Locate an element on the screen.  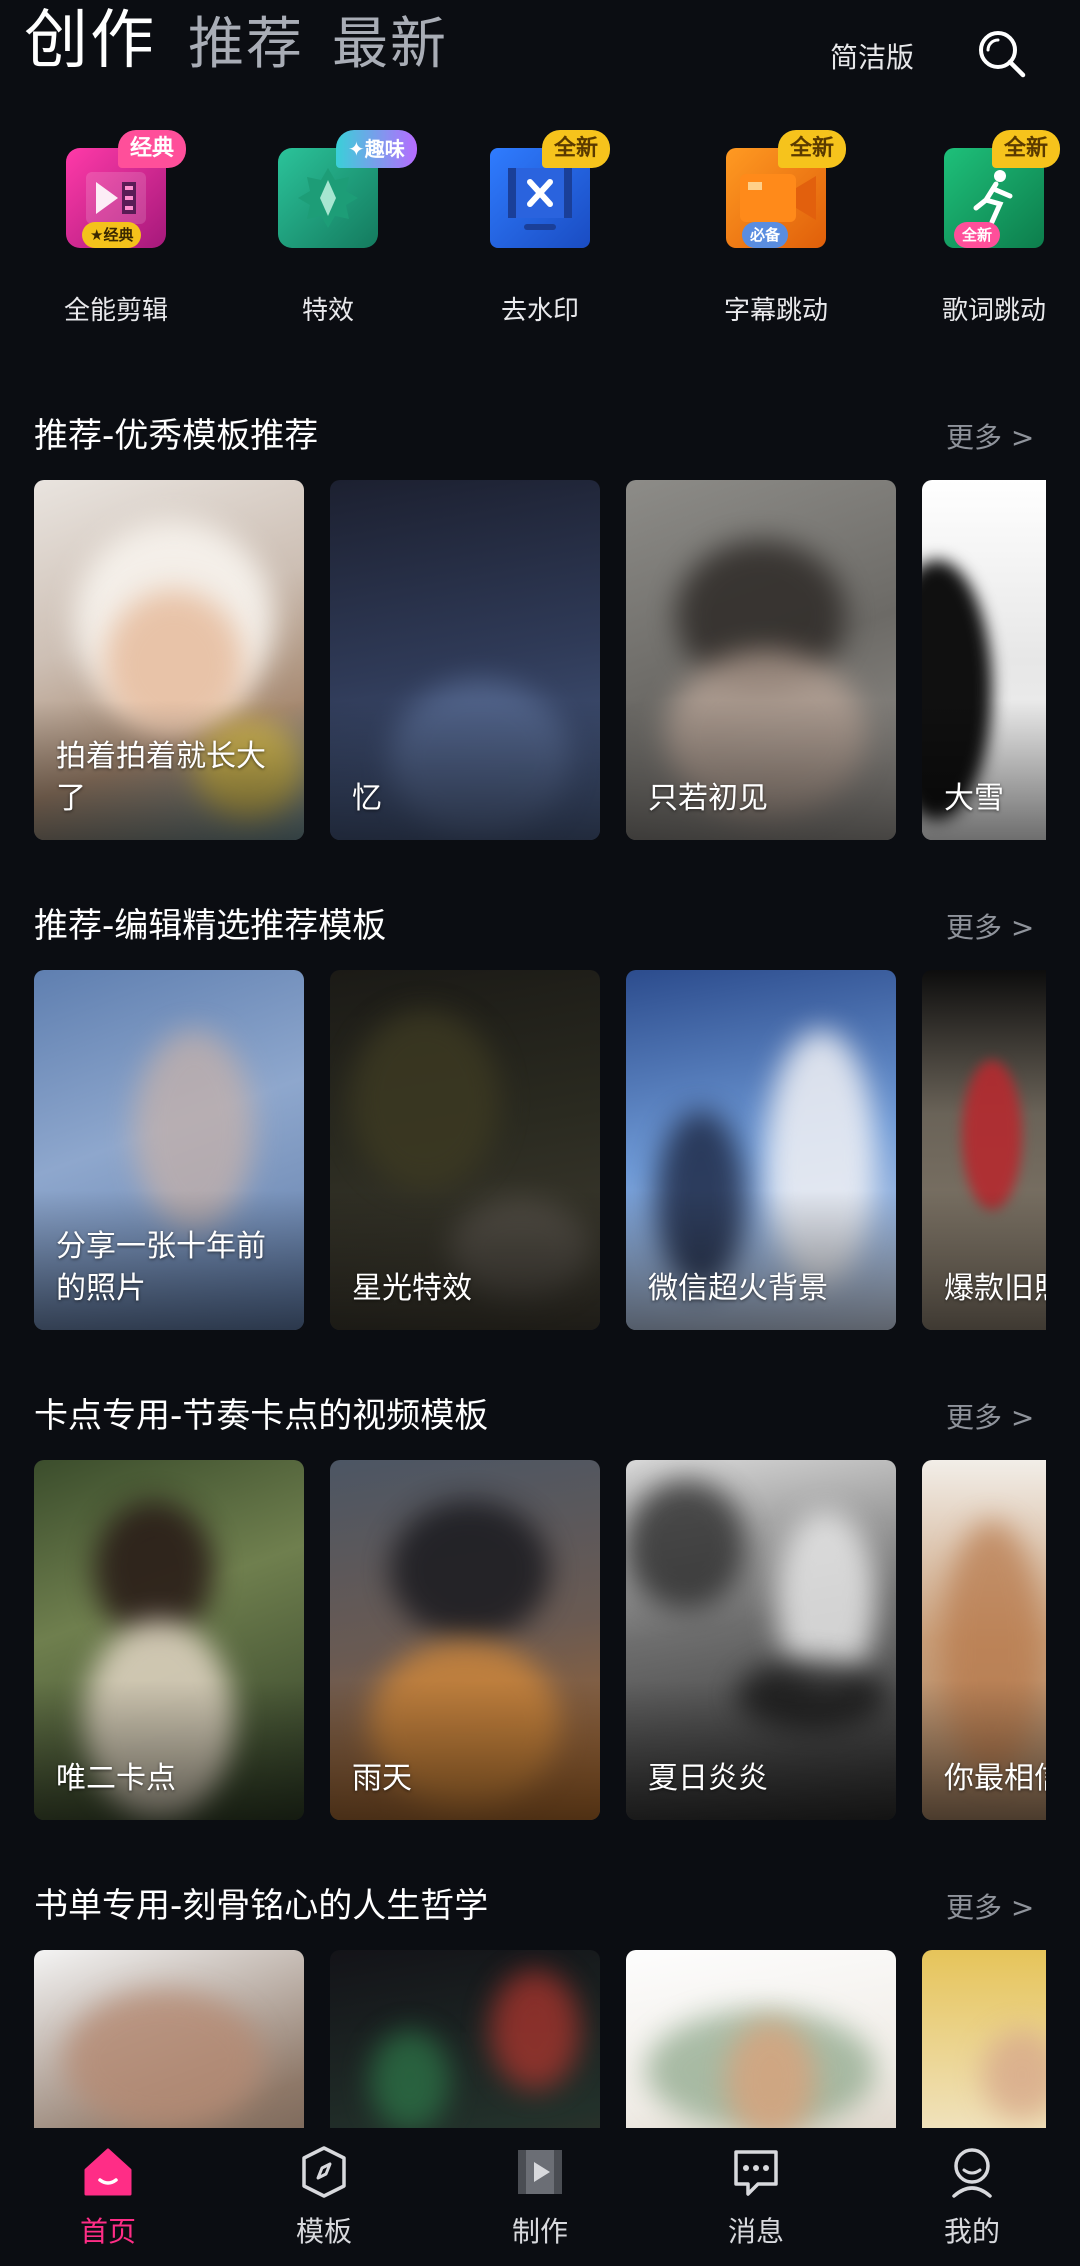
card-title: 唯二卡点 is located at coordinates (116, 1778).